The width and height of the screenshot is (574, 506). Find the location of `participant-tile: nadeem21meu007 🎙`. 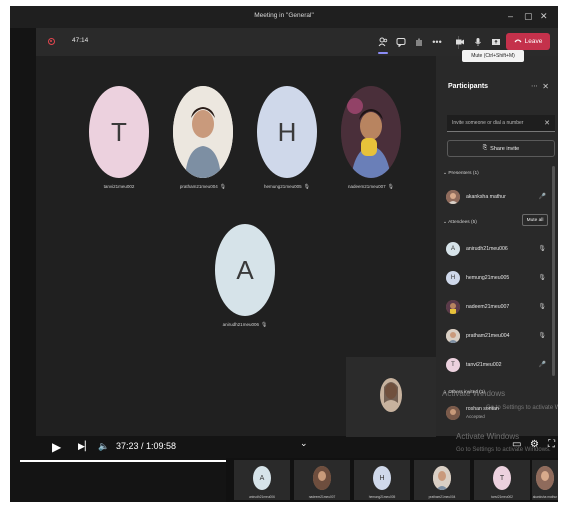

participant-tile: nadeem21meu007 🎙 is located at coordinates (371, 138).